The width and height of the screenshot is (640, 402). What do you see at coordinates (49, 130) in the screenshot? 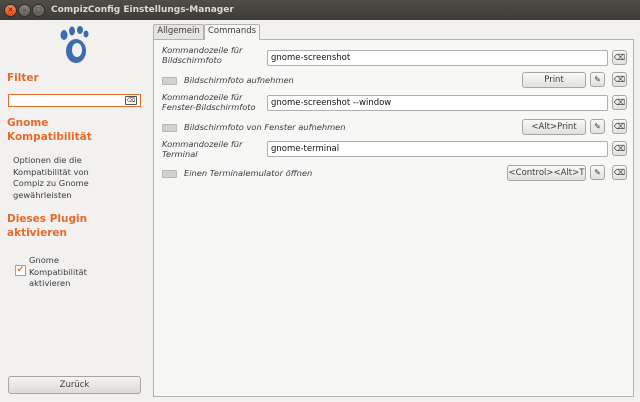
I see `plugin-heading: Gnome Kompatibilität` at bounding box center [49, 130].